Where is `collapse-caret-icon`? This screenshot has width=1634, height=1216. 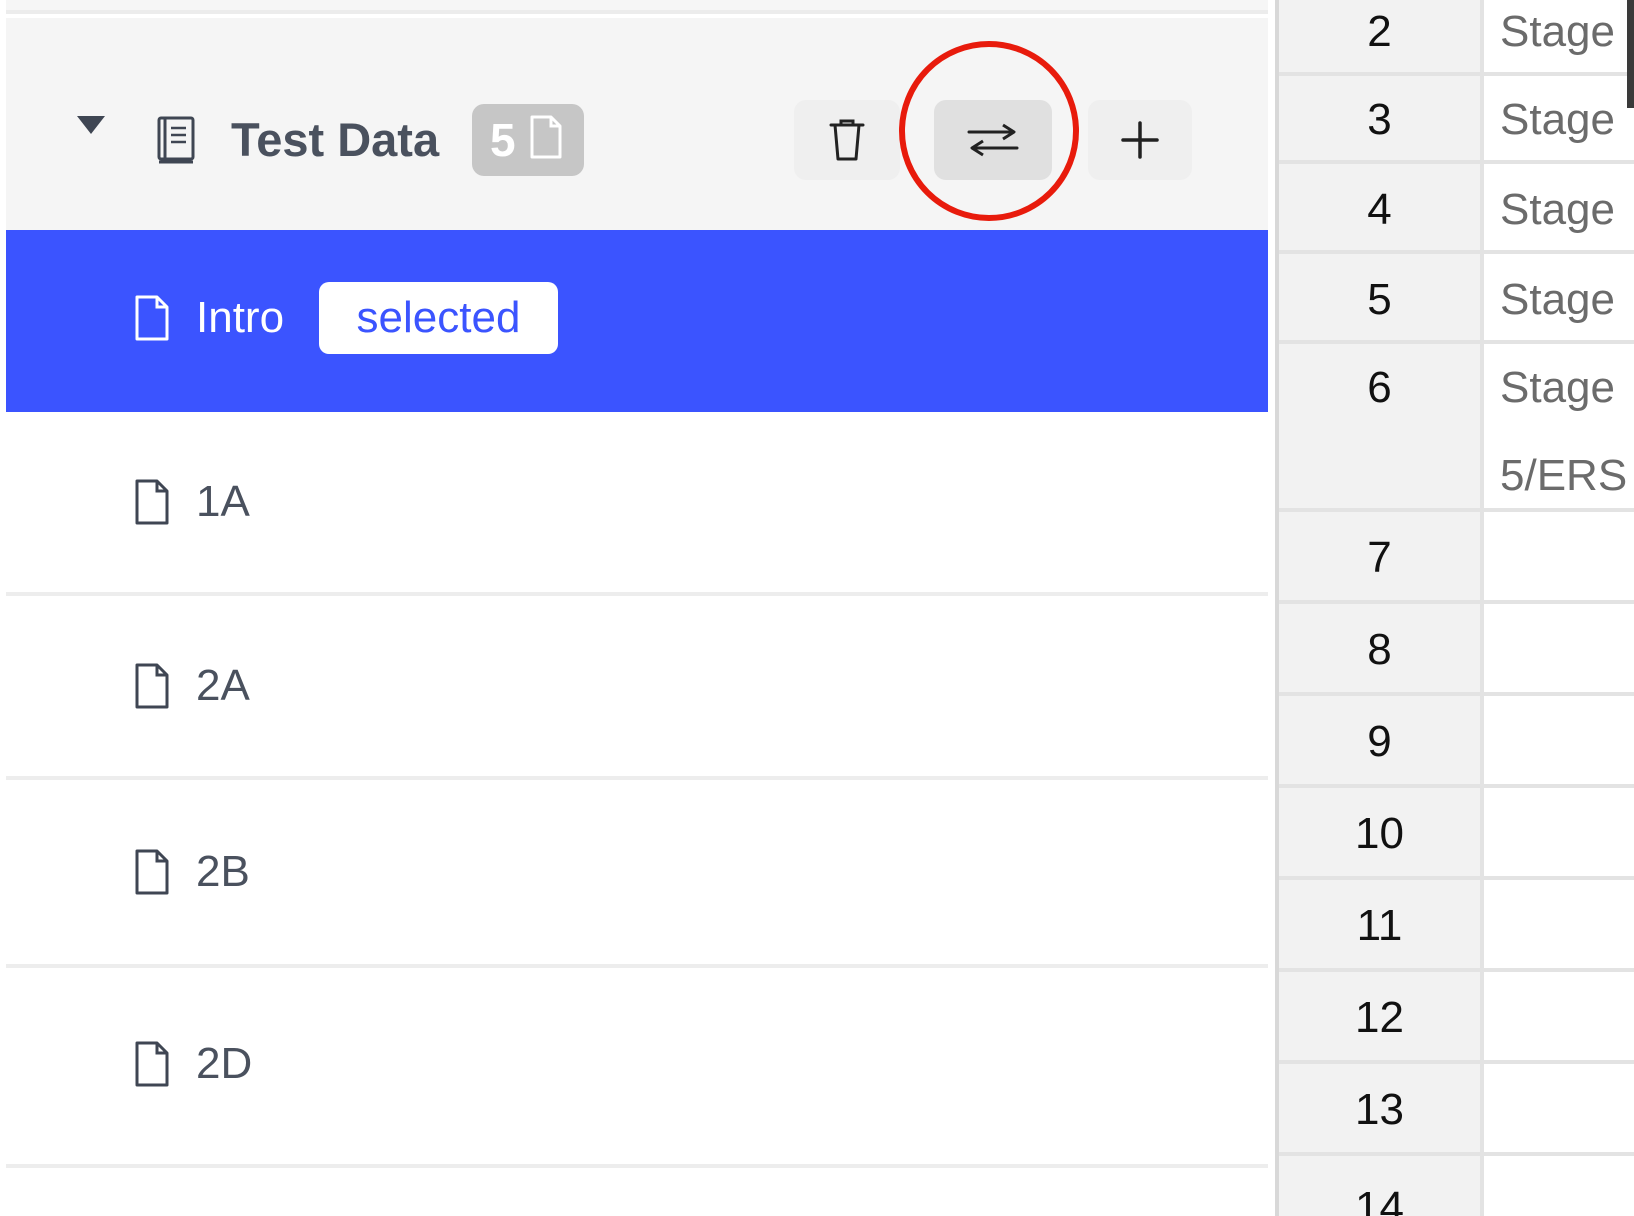 collapse-caret-icon is located at coordinates (91, 125).